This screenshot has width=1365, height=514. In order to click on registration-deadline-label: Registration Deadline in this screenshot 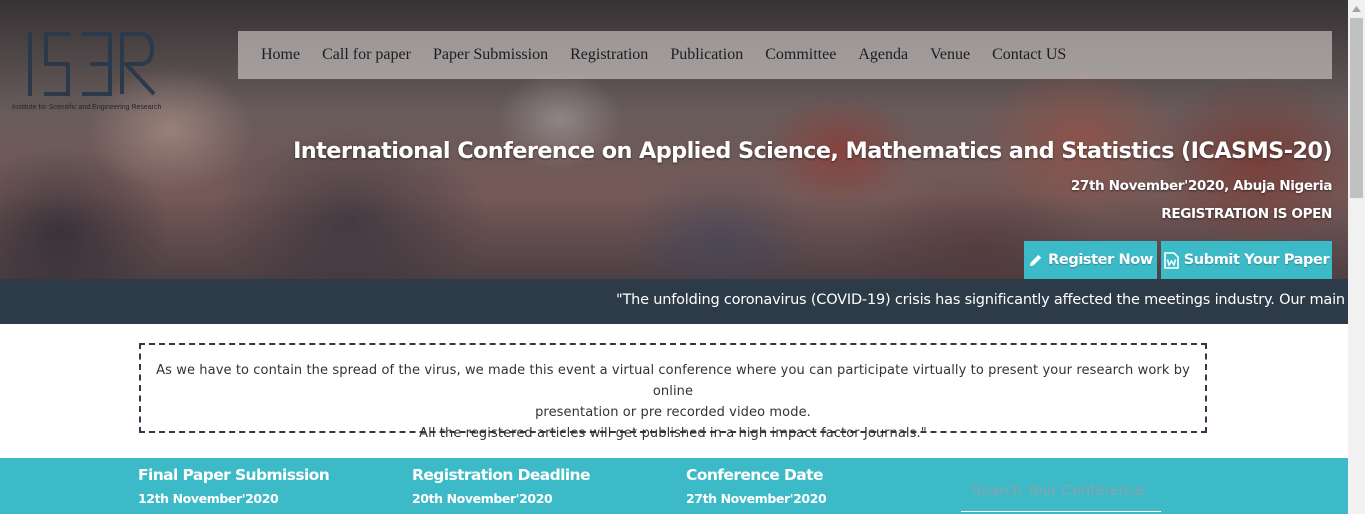, I will do `click(501, 475)`.